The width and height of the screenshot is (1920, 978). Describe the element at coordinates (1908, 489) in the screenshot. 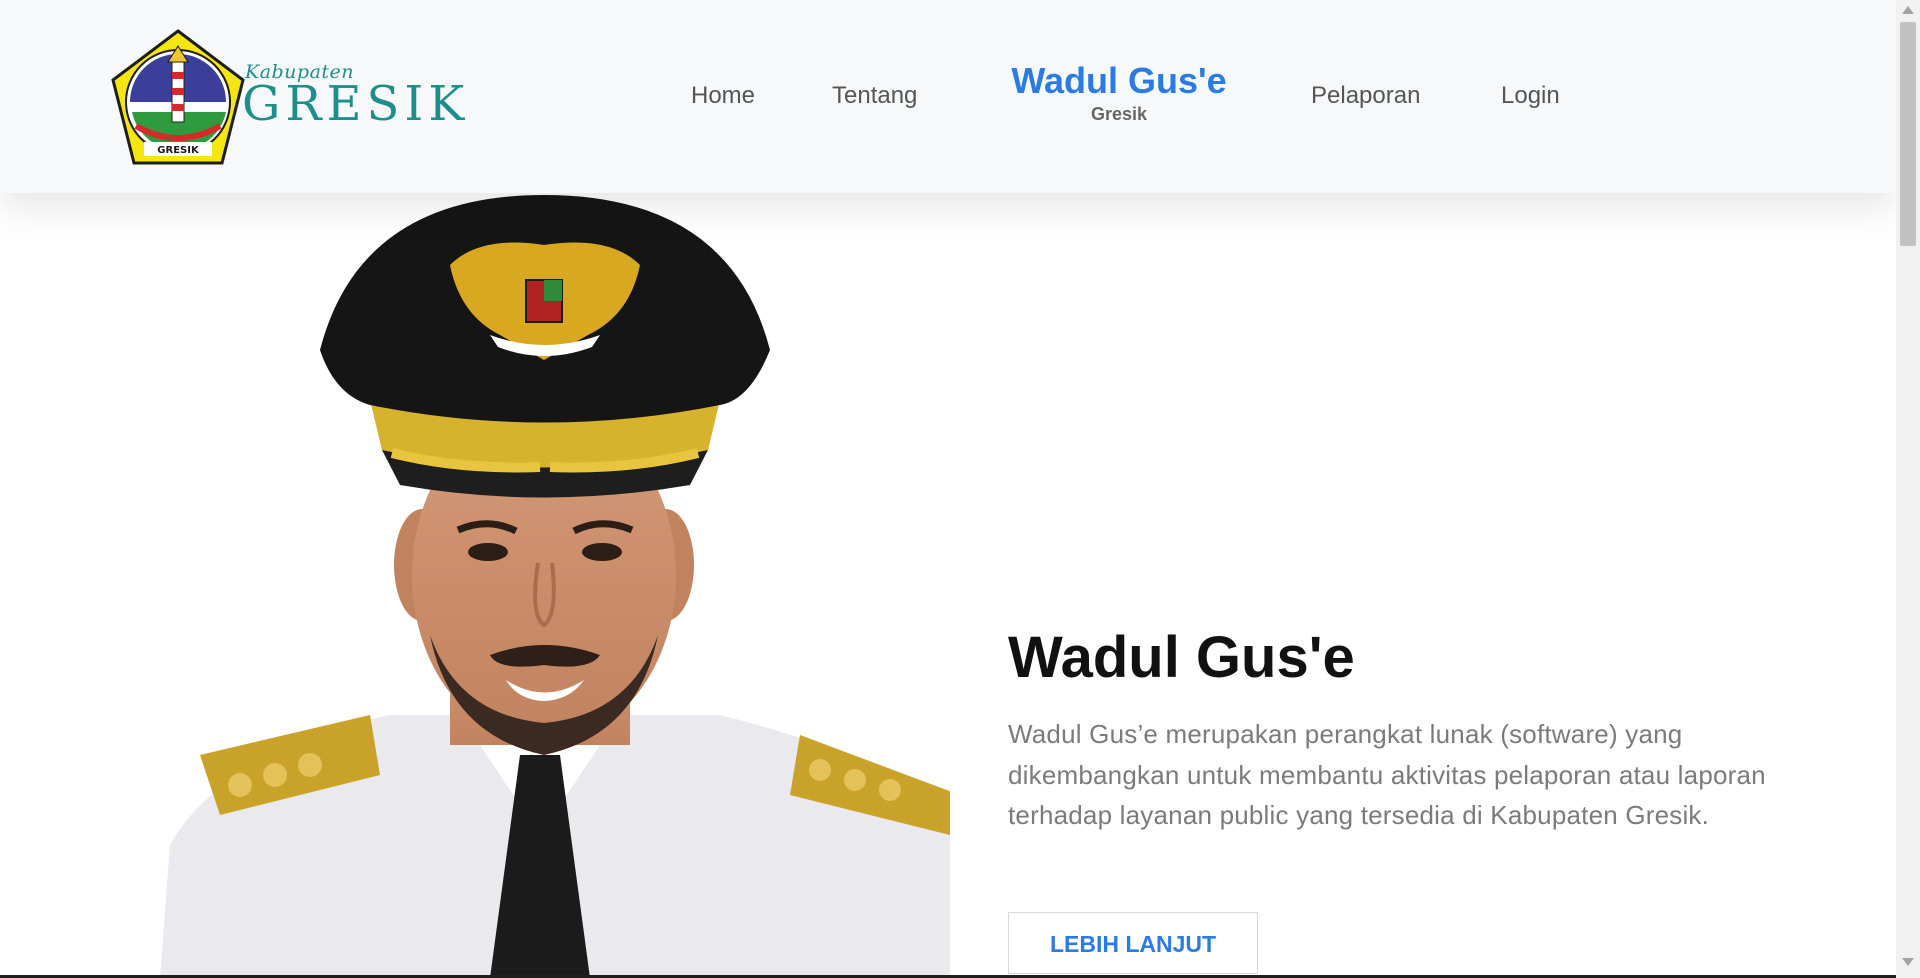

I see `page-scrollbar` at that location.